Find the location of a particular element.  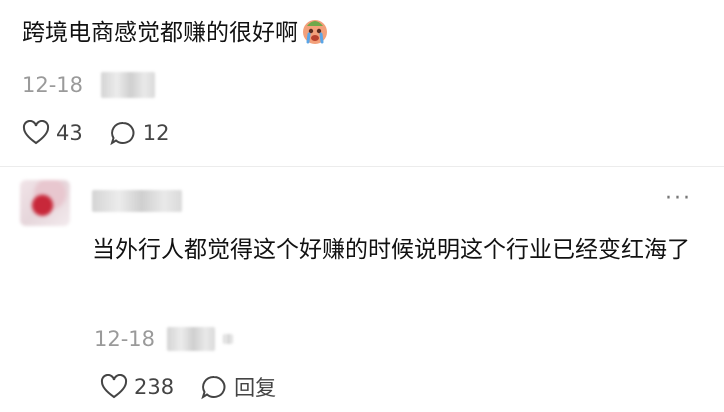

reply-button: 回复 is located at coordinates (238, 387).